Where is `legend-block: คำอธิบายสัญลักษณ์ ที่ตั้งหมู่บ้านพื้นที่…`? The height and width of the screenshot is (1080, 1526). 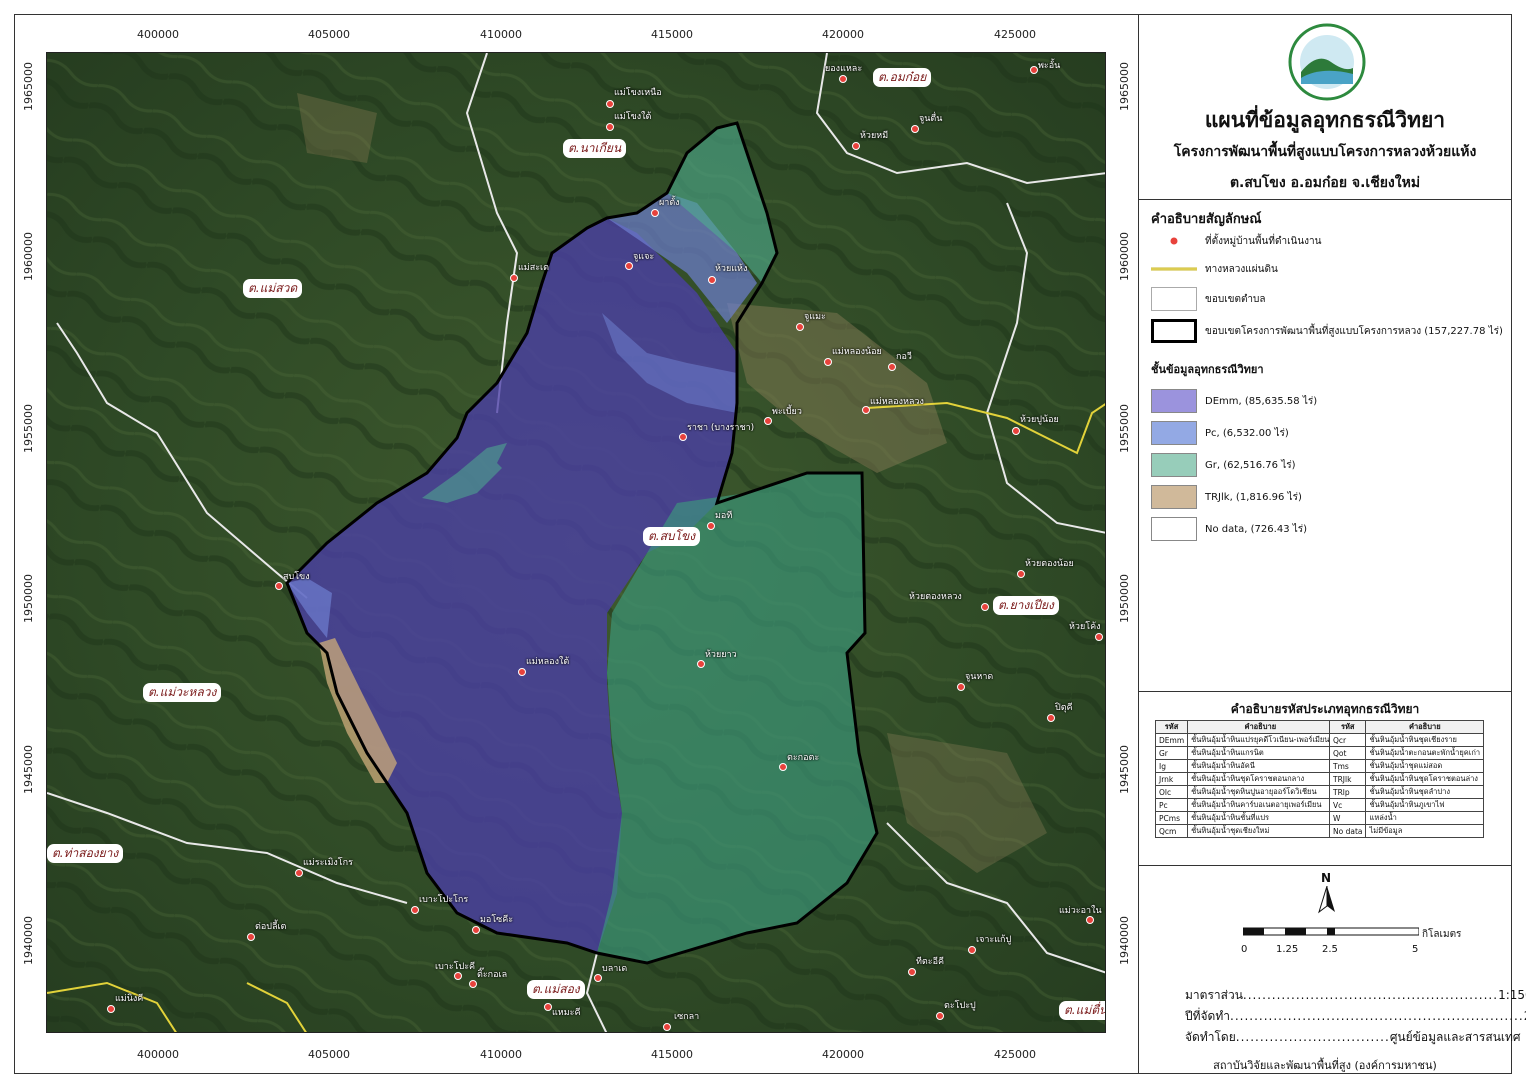 legend-block: คำอธิบายสัญลักษณ์ ที่ตั้งหมู่บ้านพื้นที่… is located at coordinates (1325, 446).